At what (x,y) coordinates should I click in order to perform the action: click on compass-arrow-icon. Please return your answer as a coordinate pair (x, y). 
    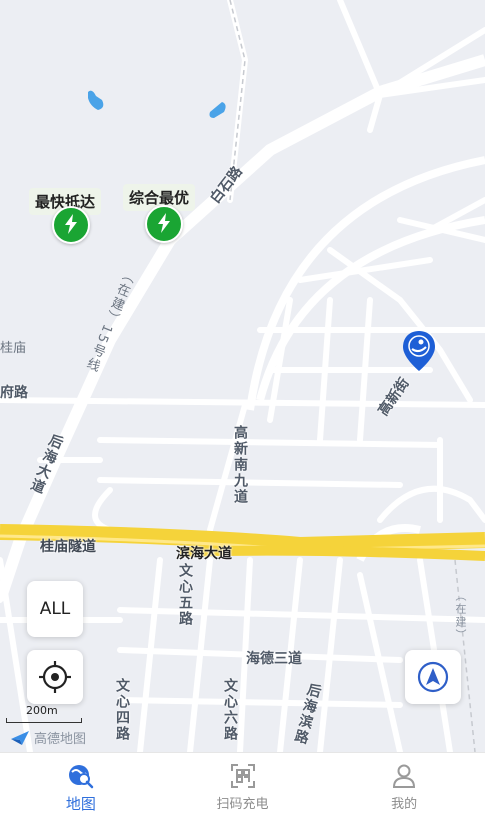
    Looking at the image, I should click on (433, 677).